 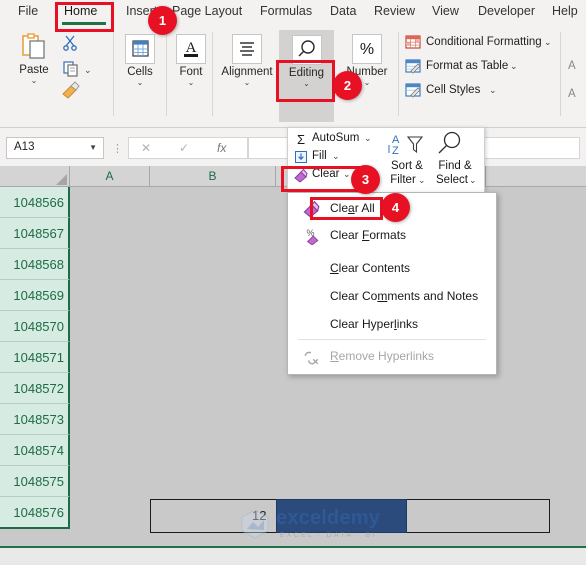 What do you see at coordinates (467, 66) in the screenshot?
I see `format-as-table-label: Format as Table` at bounding box center [467, 66].